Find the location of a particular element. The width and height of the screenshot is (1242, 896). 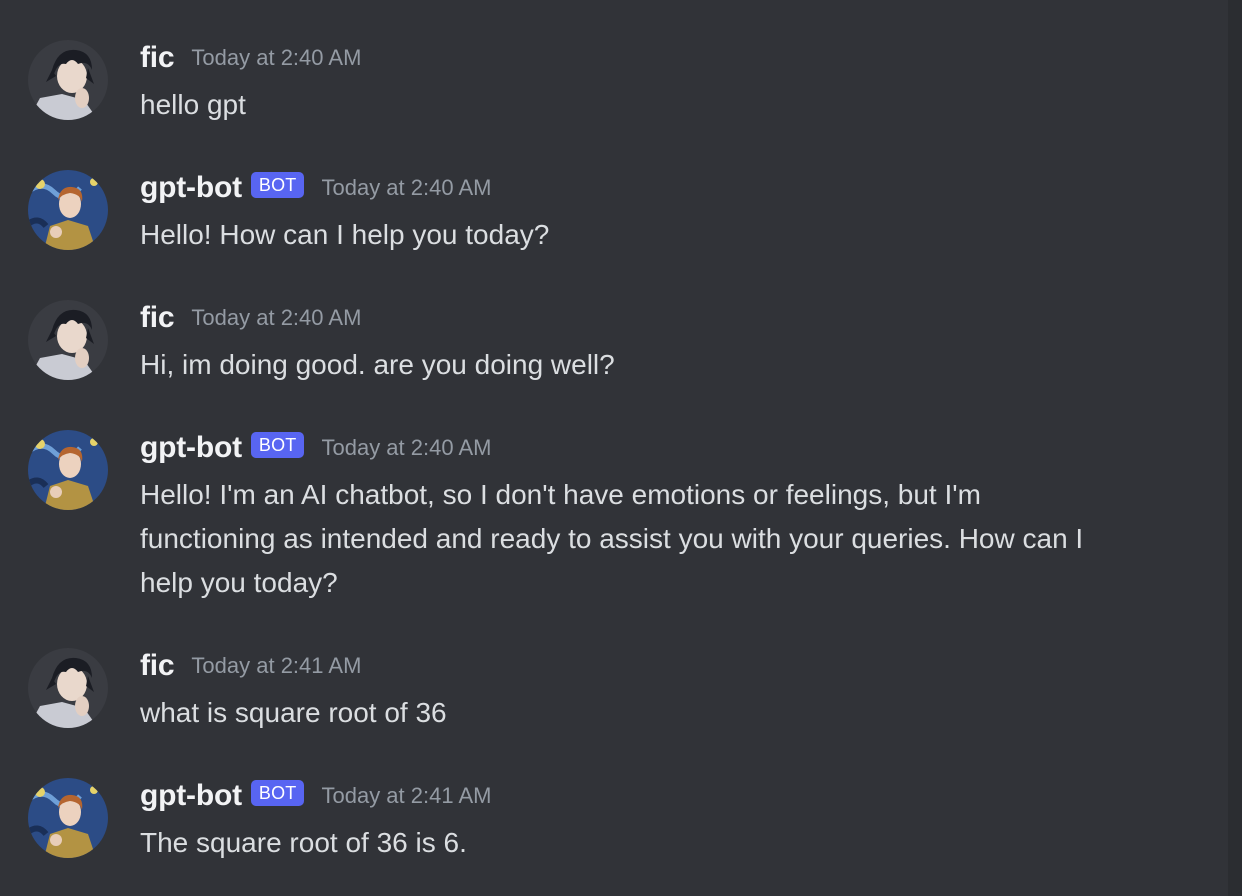

message-text: what is square root of 36 is located at coordinates (293, 712).